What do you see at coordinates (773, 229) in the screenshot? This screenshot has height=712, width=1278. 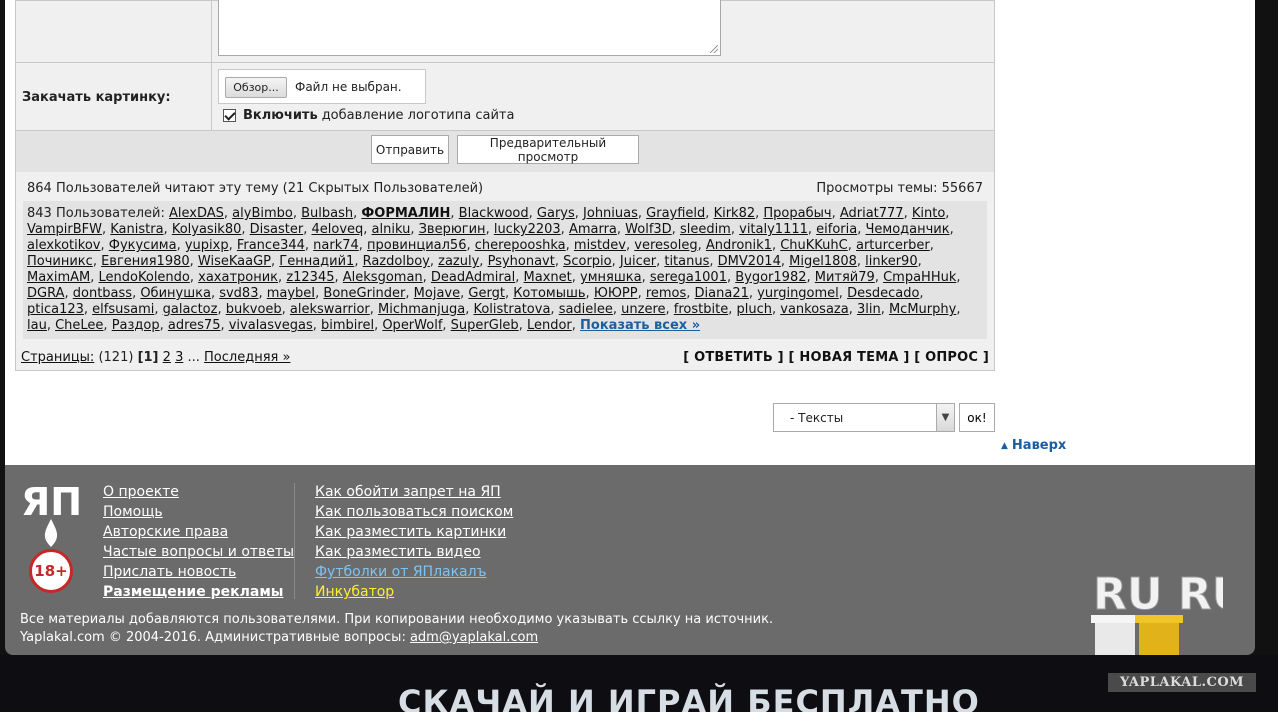 I see `reader-user-link: vitaly1111` at bounding box center [773, 229].